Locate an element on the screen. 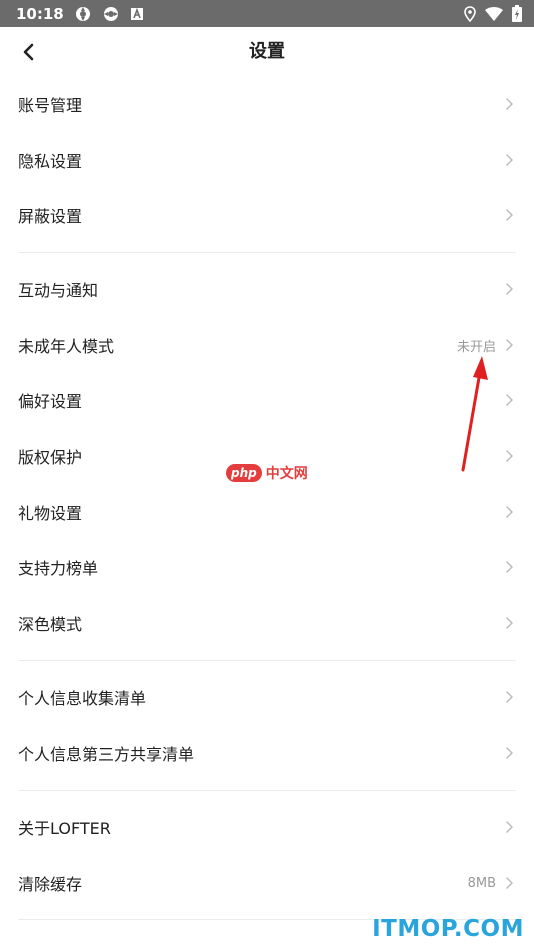  status-bar: 10:18 is located at coordinates (267, 13).